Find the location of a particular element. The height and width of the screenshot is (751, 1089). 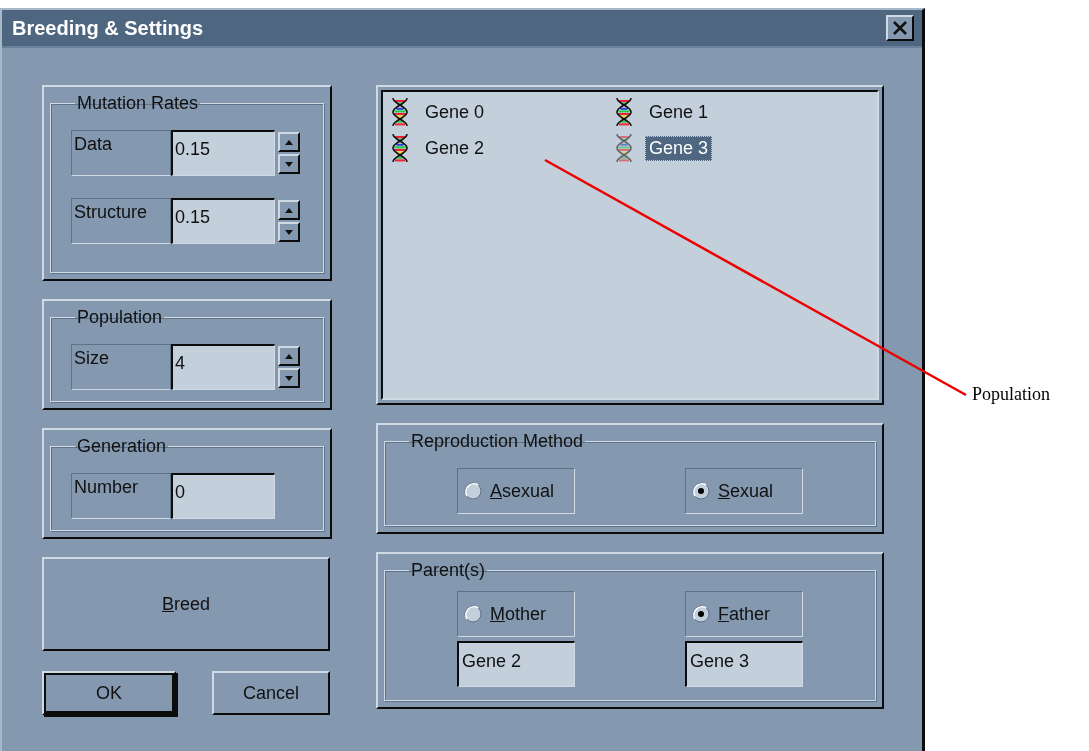

group-title: Population is located at coordinates (120, 317).